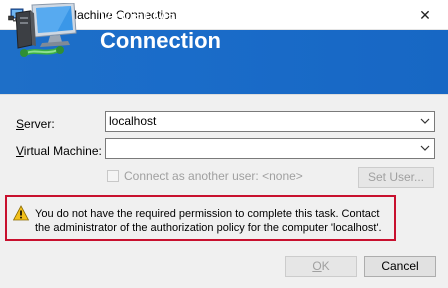  What do you see at coordinates (113, 176) in the screenshot?
I see `connect-as-other-user-checkbox` at bounding box center [113, 176].